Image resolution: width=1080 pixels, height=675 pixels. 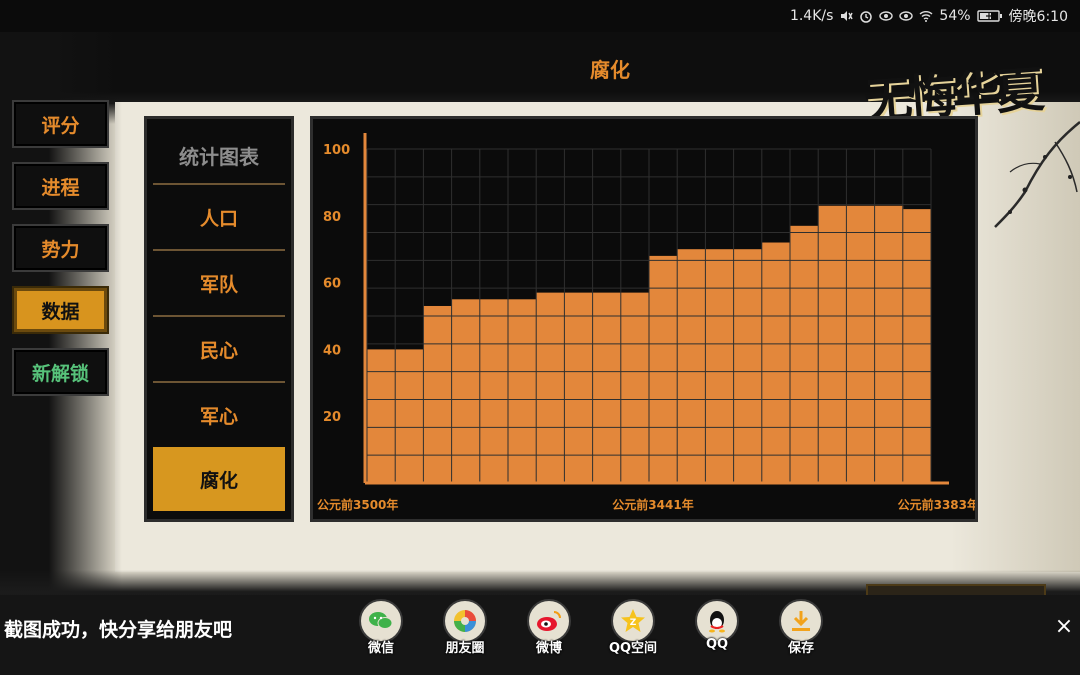 What do you see at coordinates (1064, 627) in the screenshot?
I see `close-icon: ×` at bounding box center [1064, 627].